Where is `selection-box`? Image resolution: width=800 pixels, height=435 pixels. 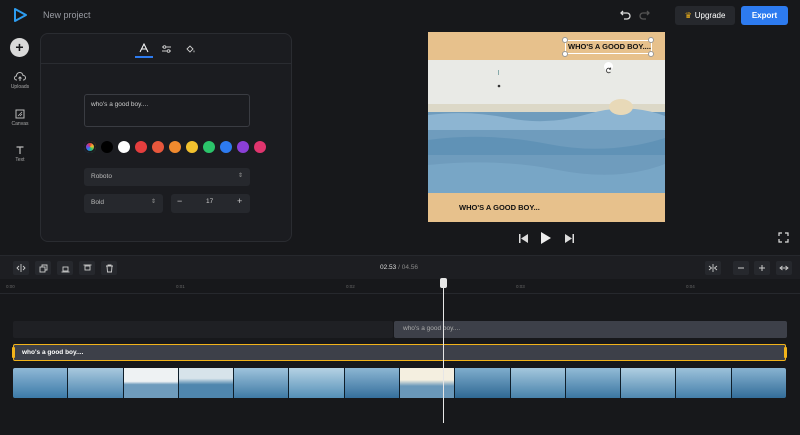 selection-box is located at coordinates (608, 47).